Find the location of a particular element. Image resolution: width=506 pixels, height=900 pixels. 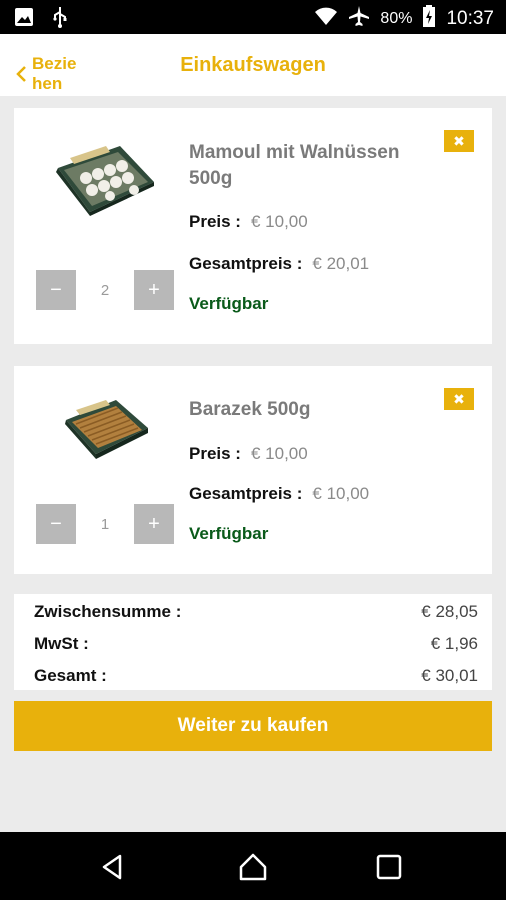

page-title: Einkaufswagen is located at coordinates (253, 65).